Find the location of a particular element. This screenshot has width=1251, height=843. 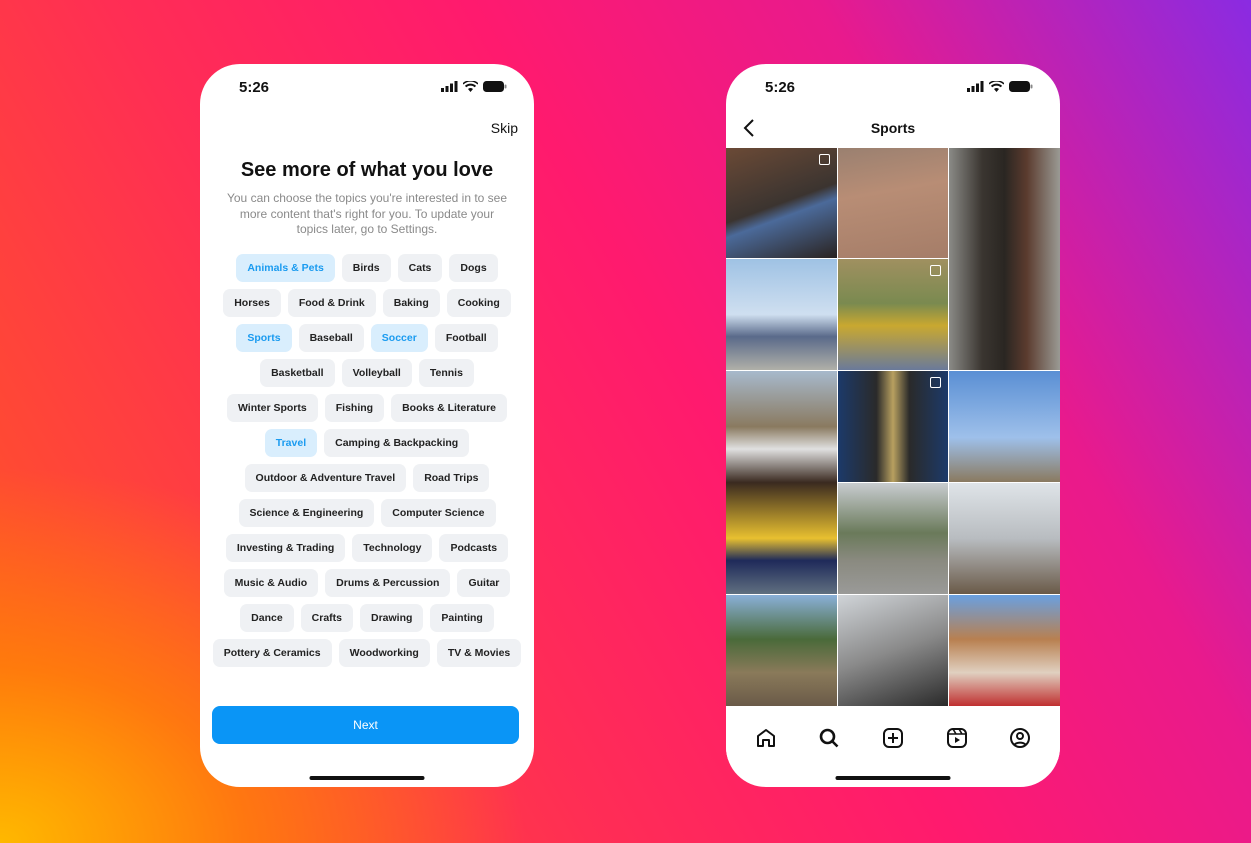

topic-chip: Cooking is located at coordinates (478, 303).